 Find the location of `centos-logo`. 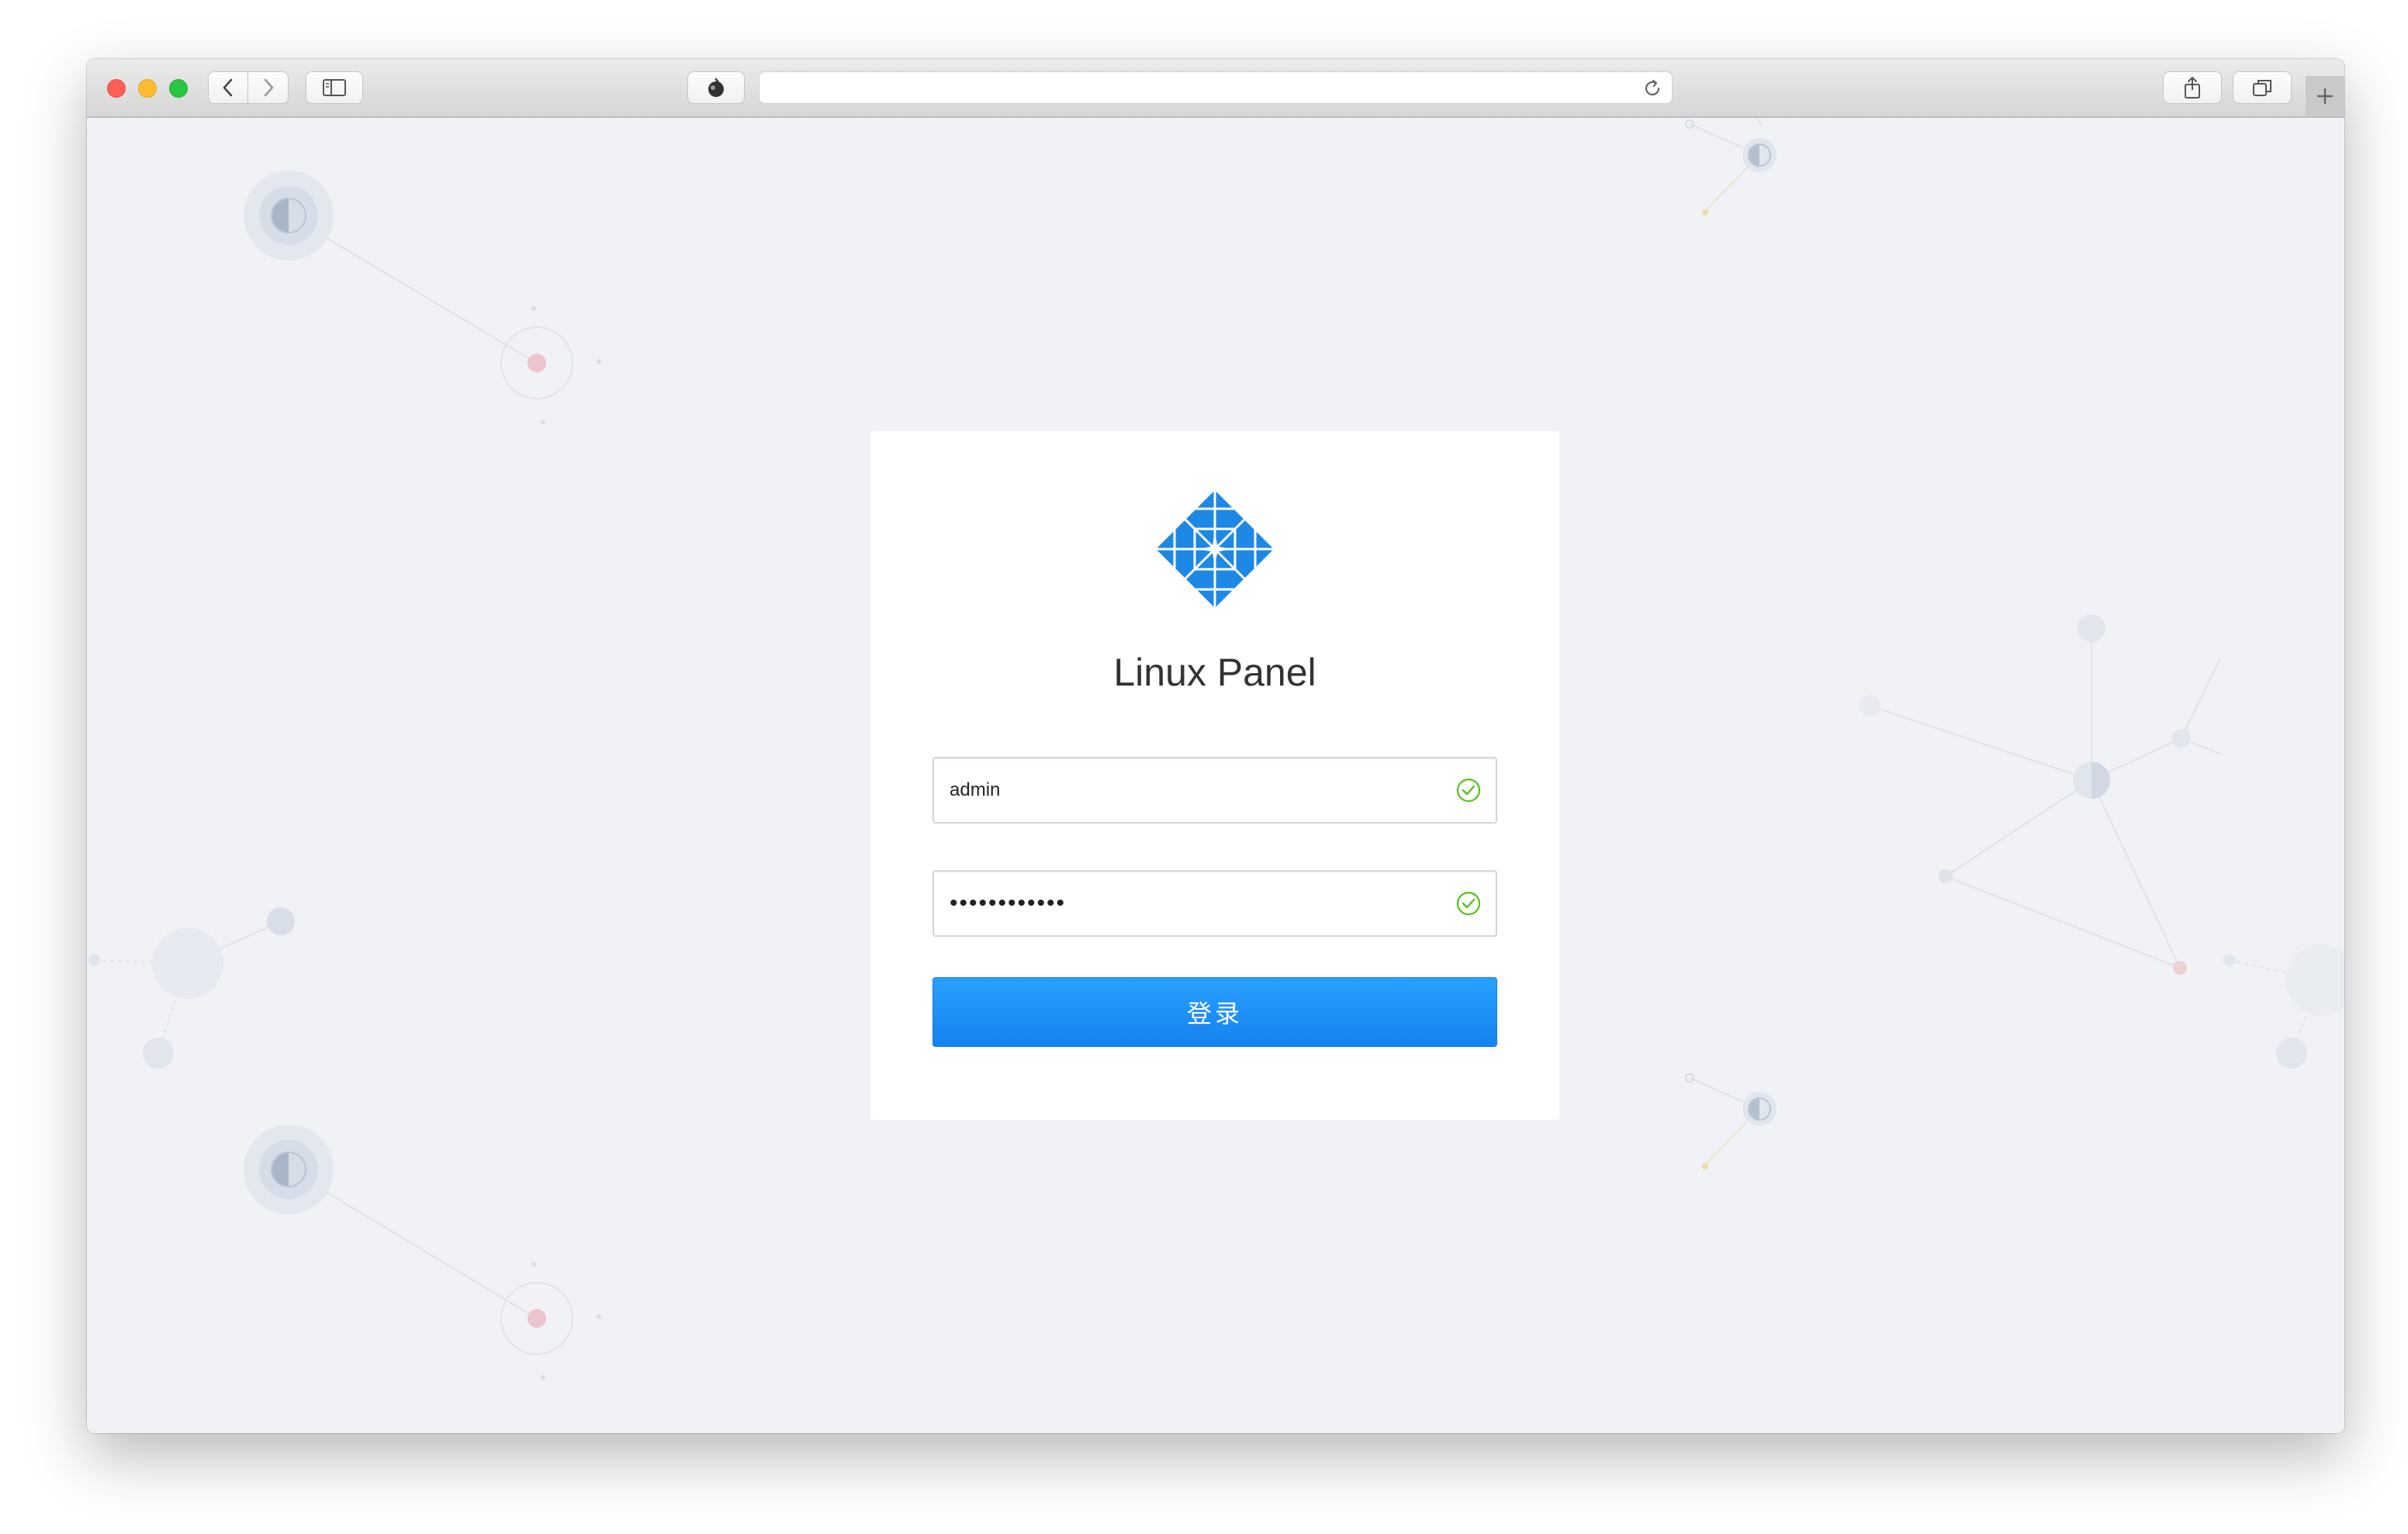

centos-logo is located at coordinates (1215, 549).